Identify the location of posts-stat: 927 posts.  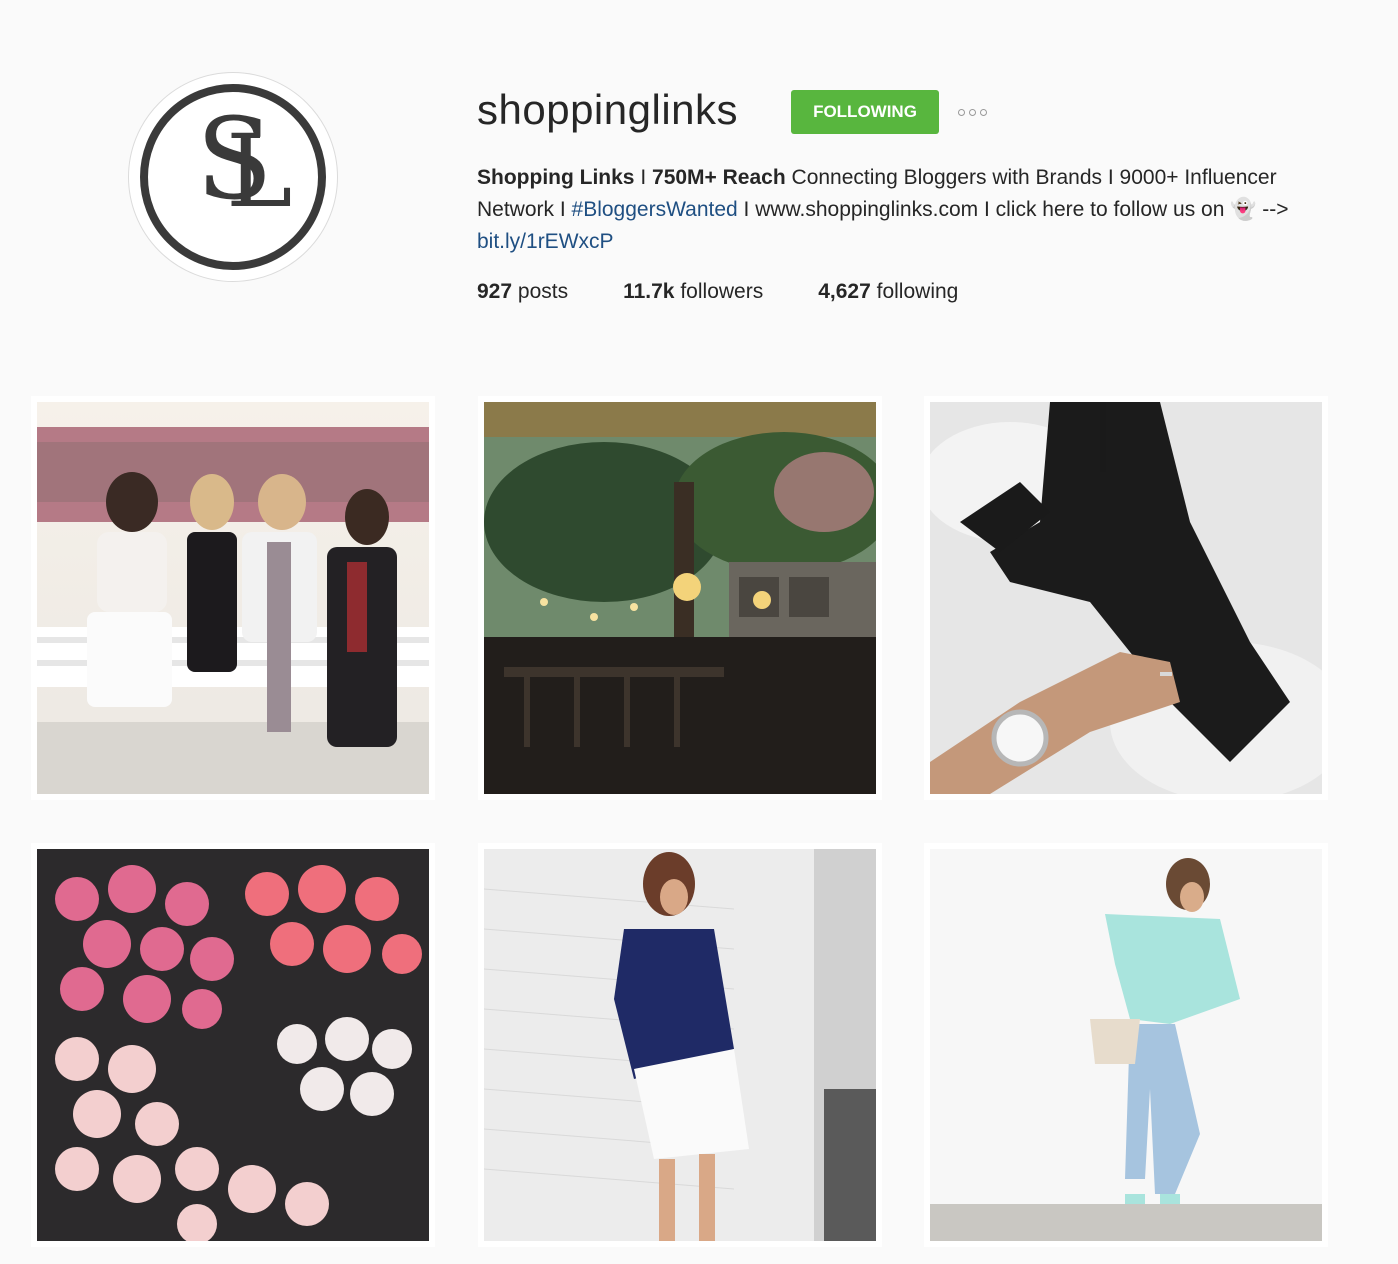
(522, 292).